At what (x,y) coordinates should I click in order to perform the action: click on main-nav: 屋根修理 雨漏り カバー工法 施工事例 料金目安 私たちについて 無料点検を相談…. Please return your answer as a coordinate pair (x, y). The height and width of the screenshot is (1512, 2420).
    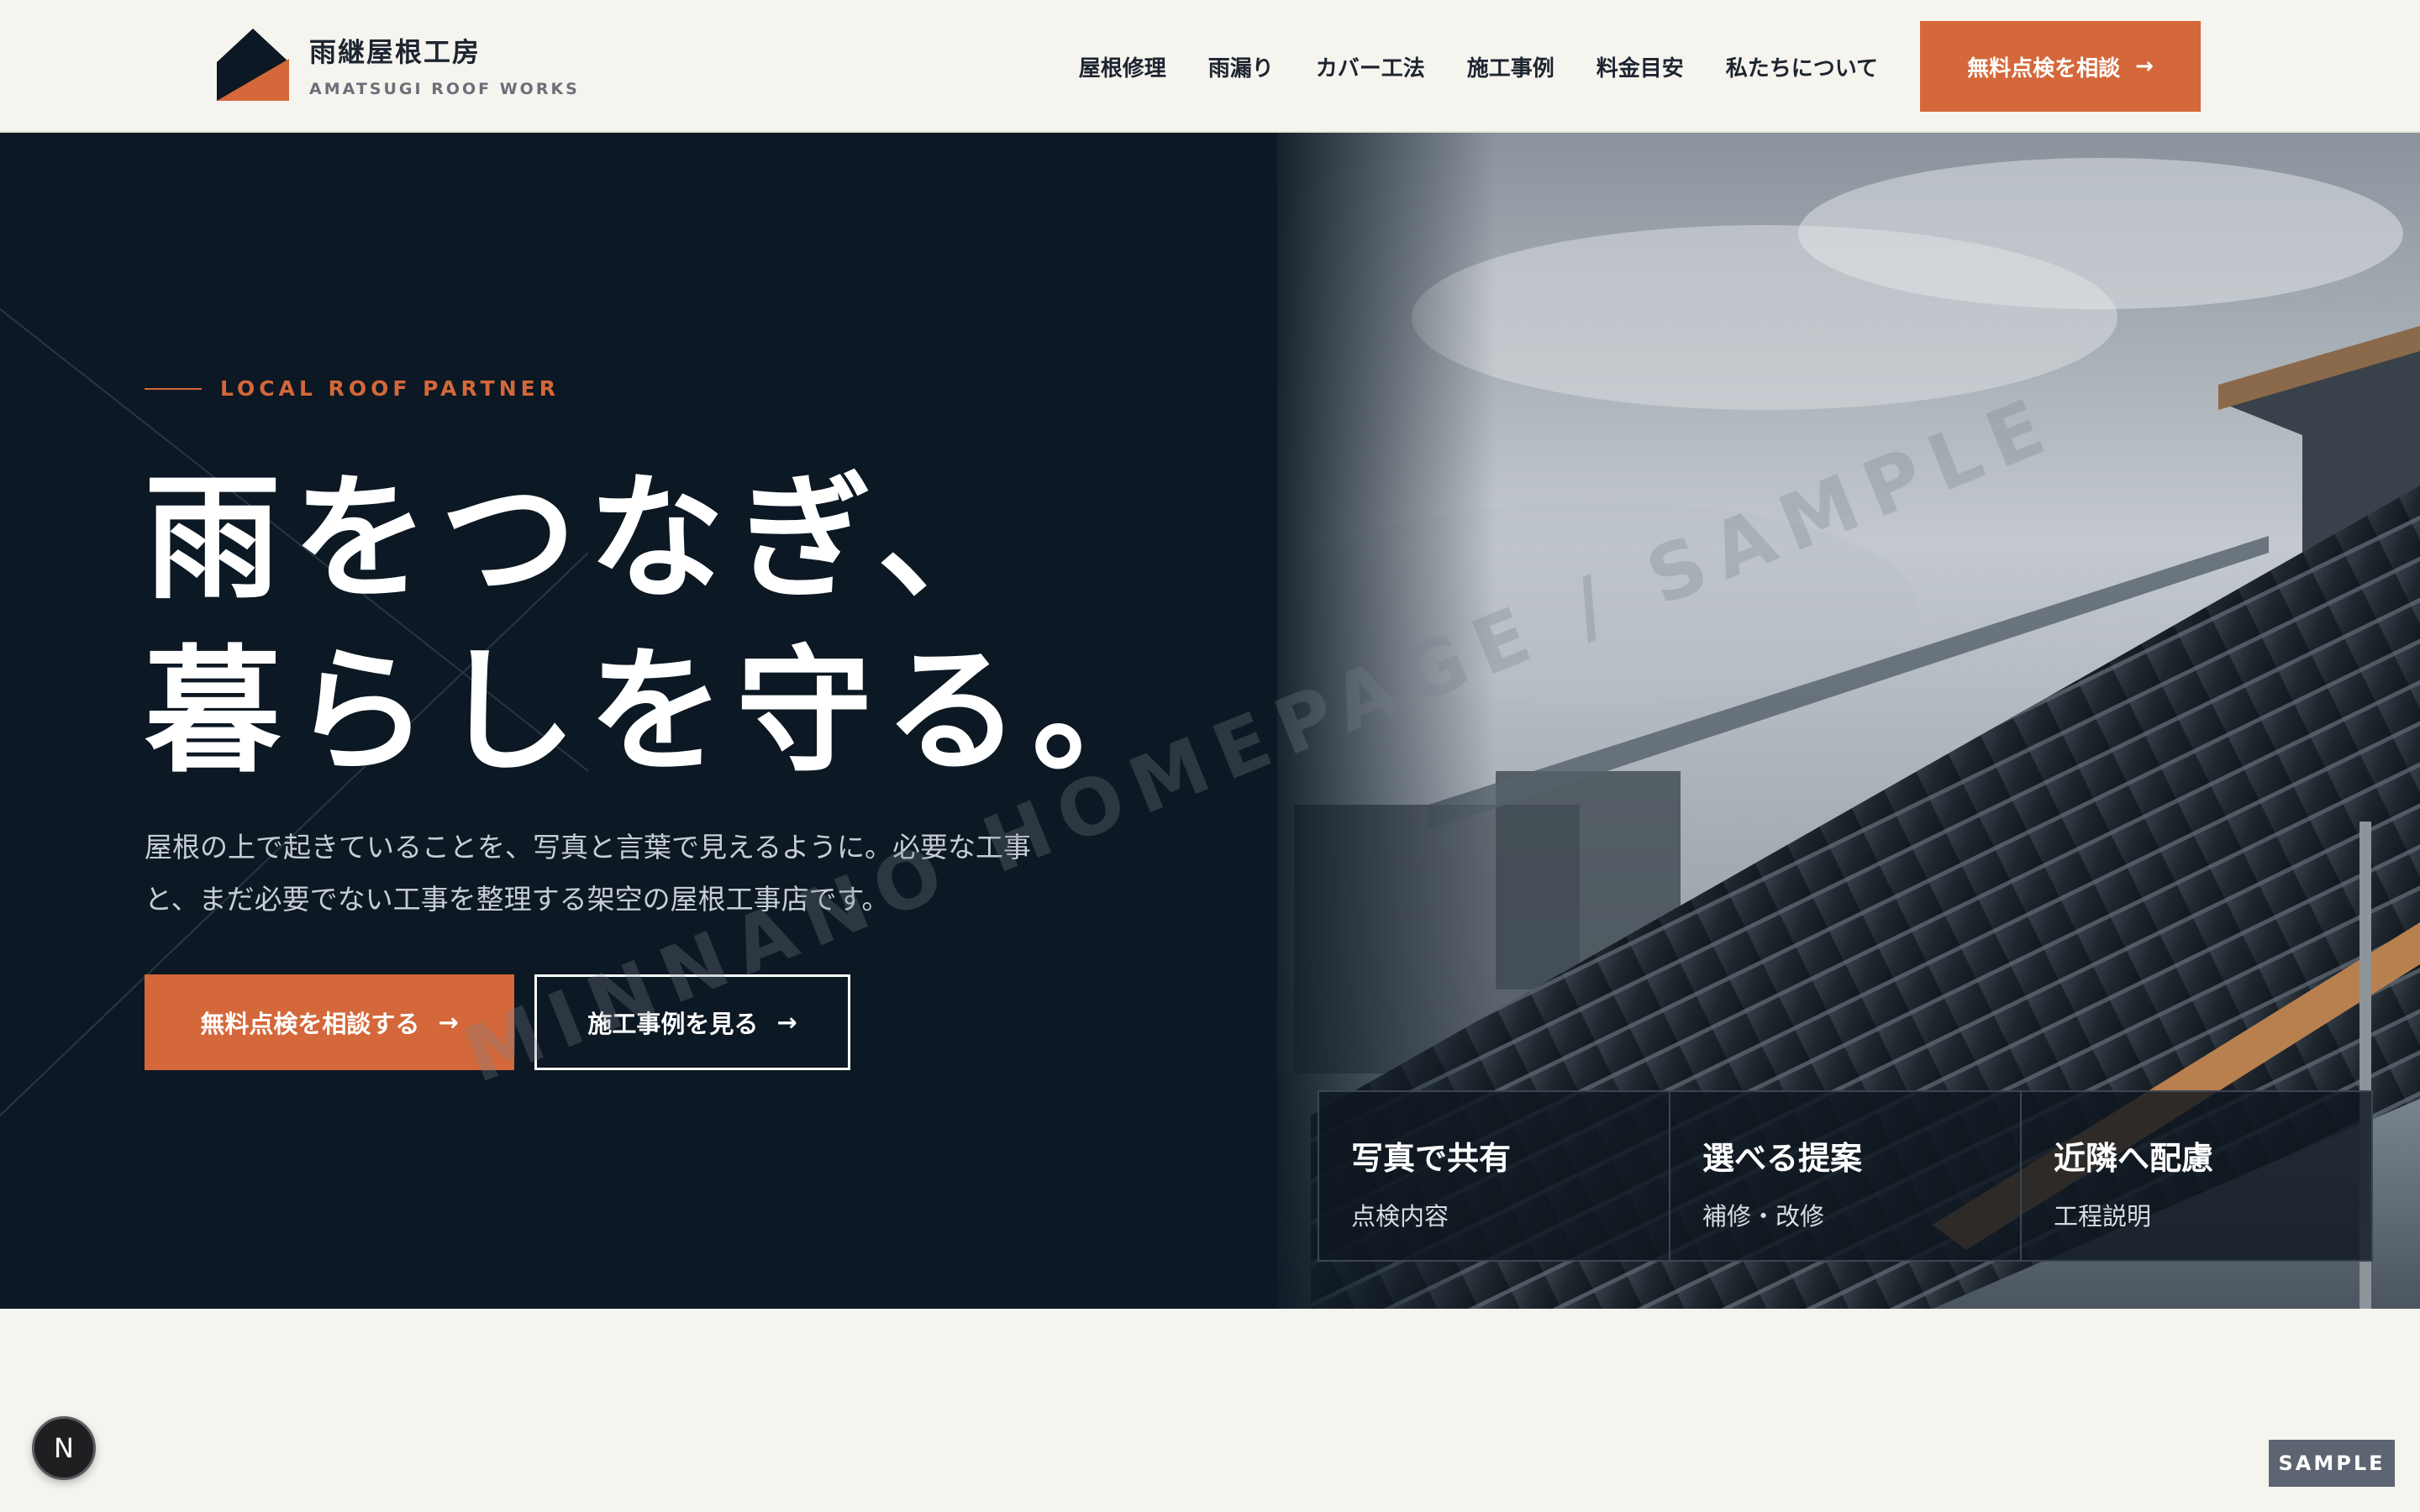
    Looking at the image, I should click on (1729, 66).